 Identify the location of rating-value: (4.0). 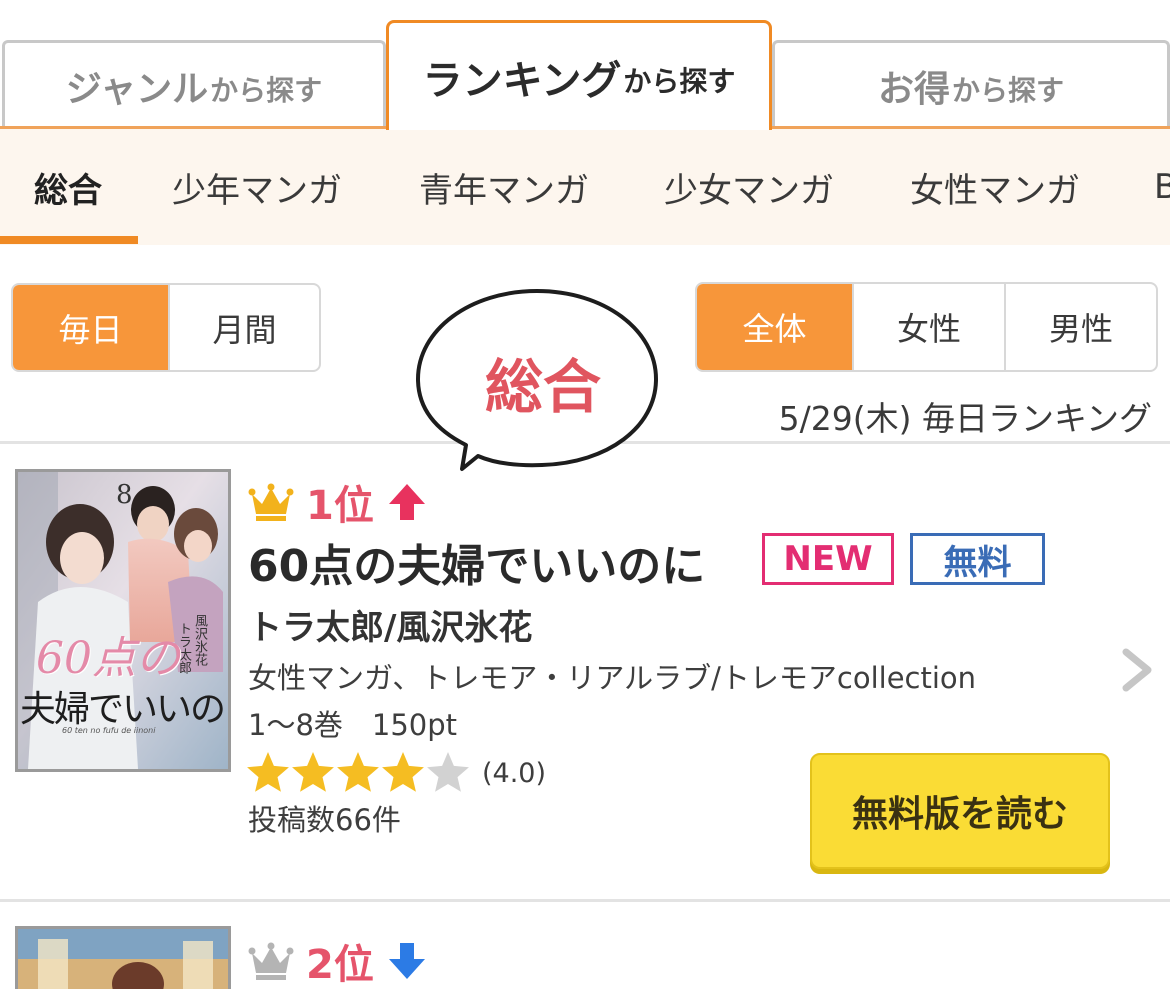
(514, 773).